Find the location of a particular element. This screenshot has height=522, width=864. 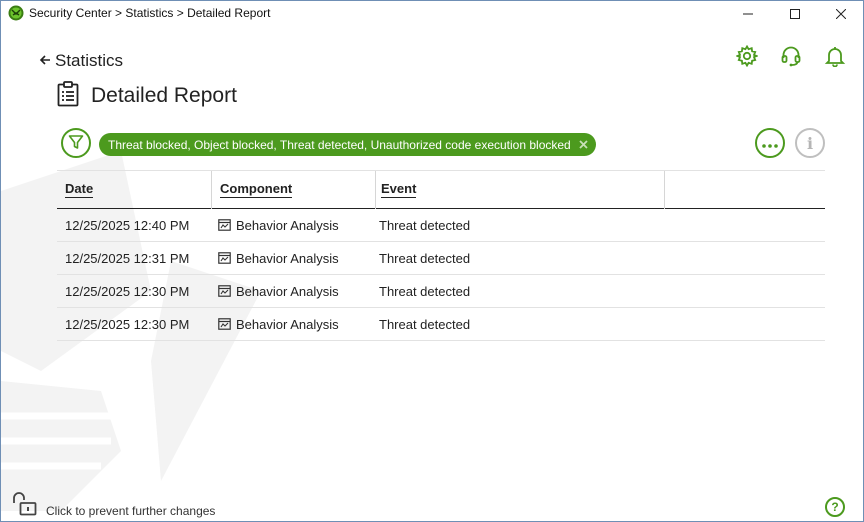

remove-filter-icon is located at coordinates (583, 144).